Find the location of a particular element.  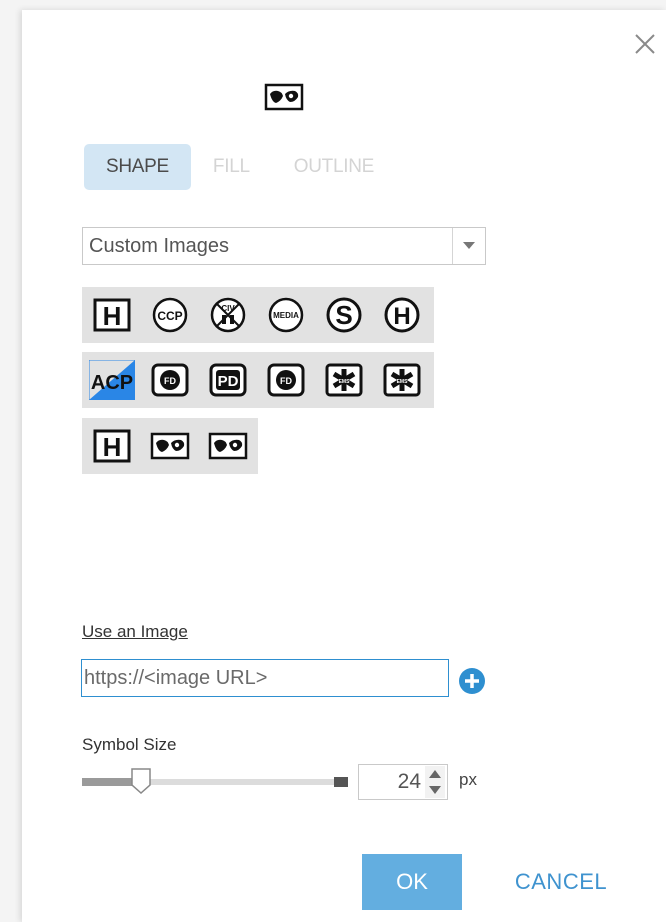

symbol-size-spinner is located at coordinates (403, 782).